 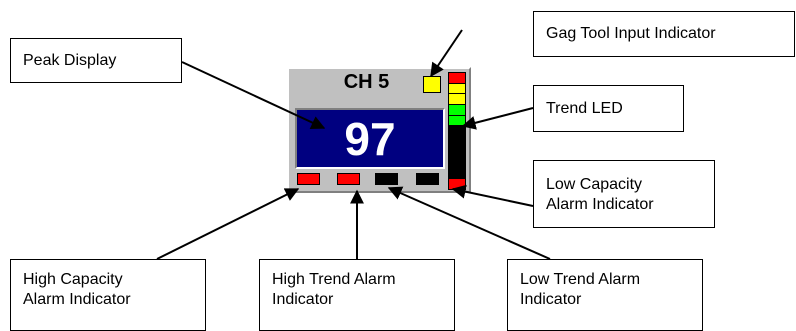 I want to click on trend-led-leader, so click(x=497, y=118).